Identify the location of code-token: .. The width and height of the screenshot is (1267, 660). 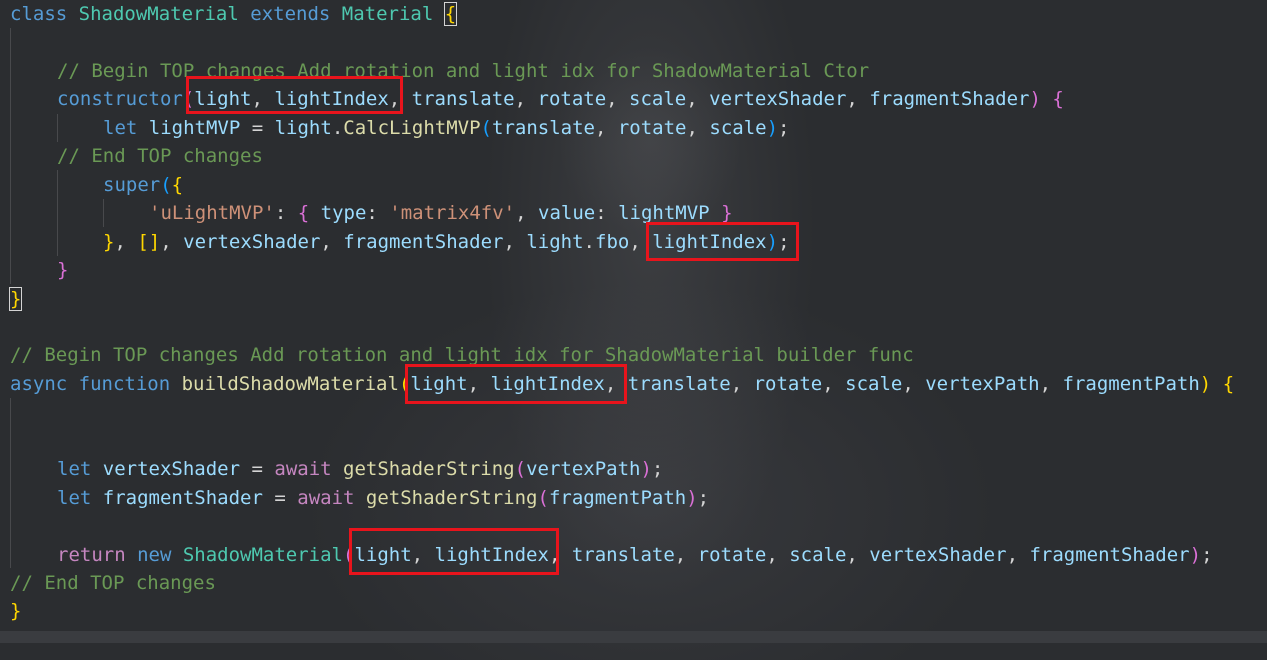
(589, 242).